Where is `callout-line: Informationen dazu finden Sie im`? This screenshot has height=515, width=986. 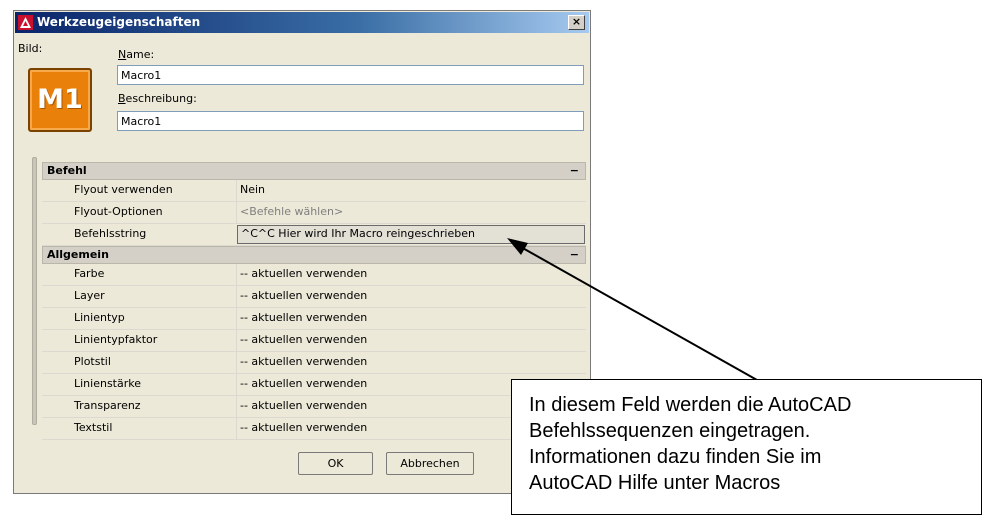
callout-line: Informationen dazu finden Sie im is located at coordinates (675, 457).